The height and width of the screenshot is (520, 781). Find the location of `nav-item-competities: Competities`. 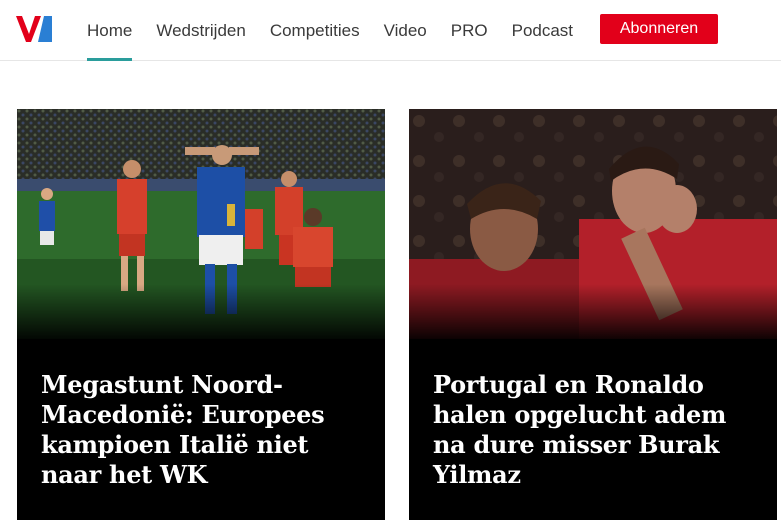

nav-item-competities: Competities is located at coordinates (315, 30).